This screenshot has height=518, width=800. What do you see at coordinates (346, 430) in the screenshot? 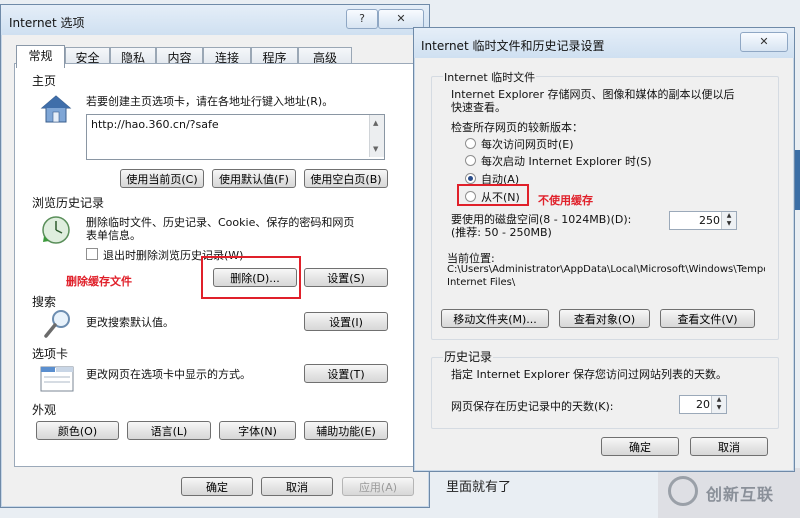
I see `accessibility-button: 辅助功能(E)` at bounding box center [346, 430].